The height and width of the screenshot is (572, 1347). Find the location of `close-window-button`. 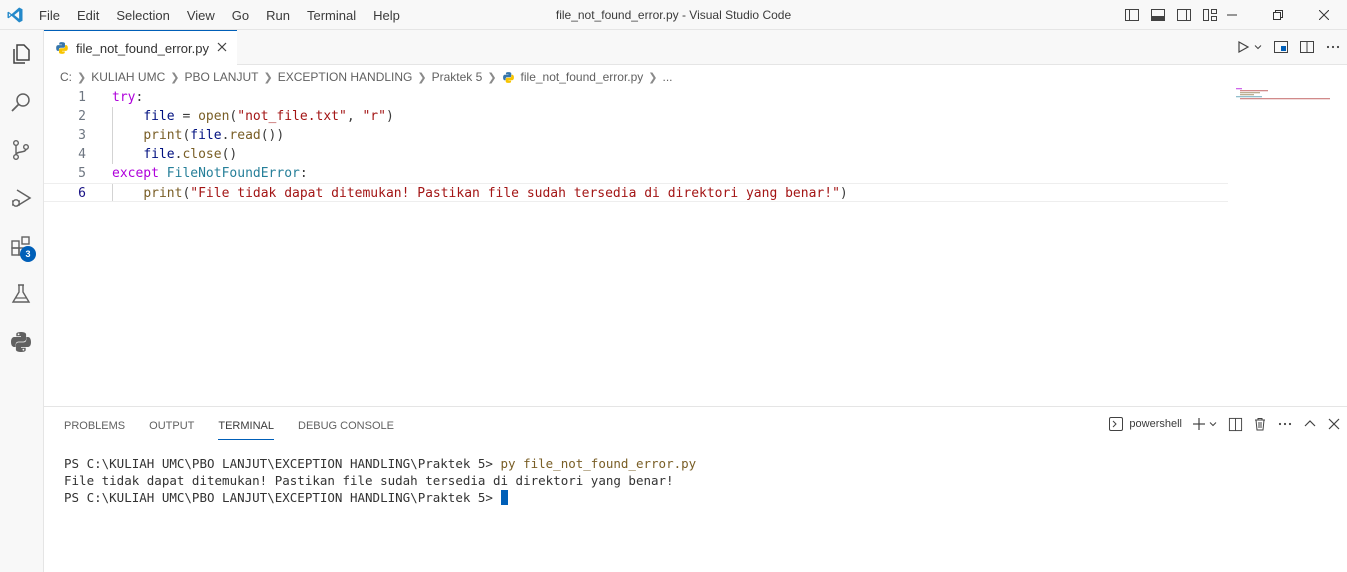

close-window-button is located at coordinates (1324, 15).